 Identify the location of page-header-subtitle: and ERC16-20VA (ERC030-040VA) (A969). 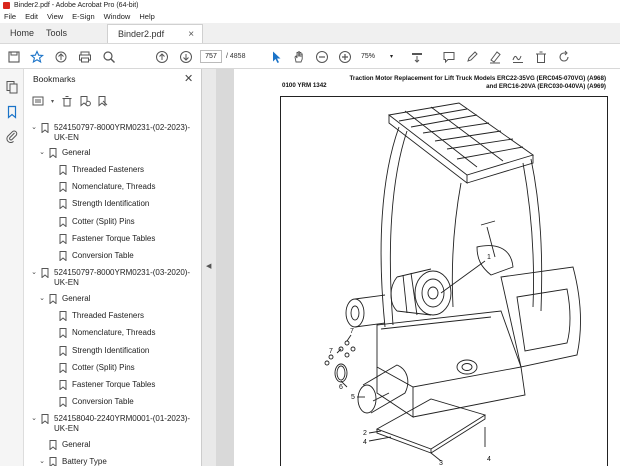
(546, 86).